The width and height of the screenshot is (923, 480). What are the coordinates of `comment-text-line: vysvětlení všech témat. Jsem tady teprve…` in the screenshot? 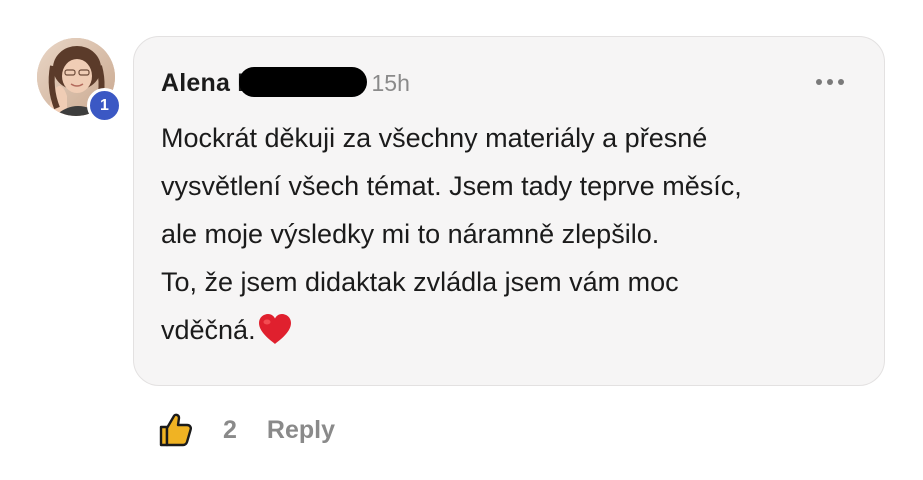 It's located at (451, 186).